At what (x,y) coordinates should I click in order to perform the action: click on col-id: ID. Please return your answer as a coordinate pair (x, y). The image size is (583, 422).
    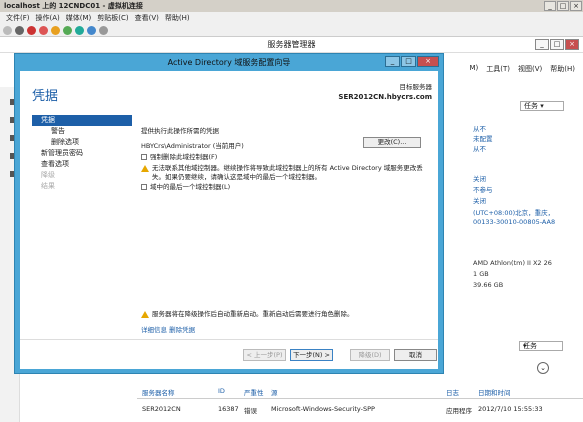
    Looking at the image, I should click on (221, 391).